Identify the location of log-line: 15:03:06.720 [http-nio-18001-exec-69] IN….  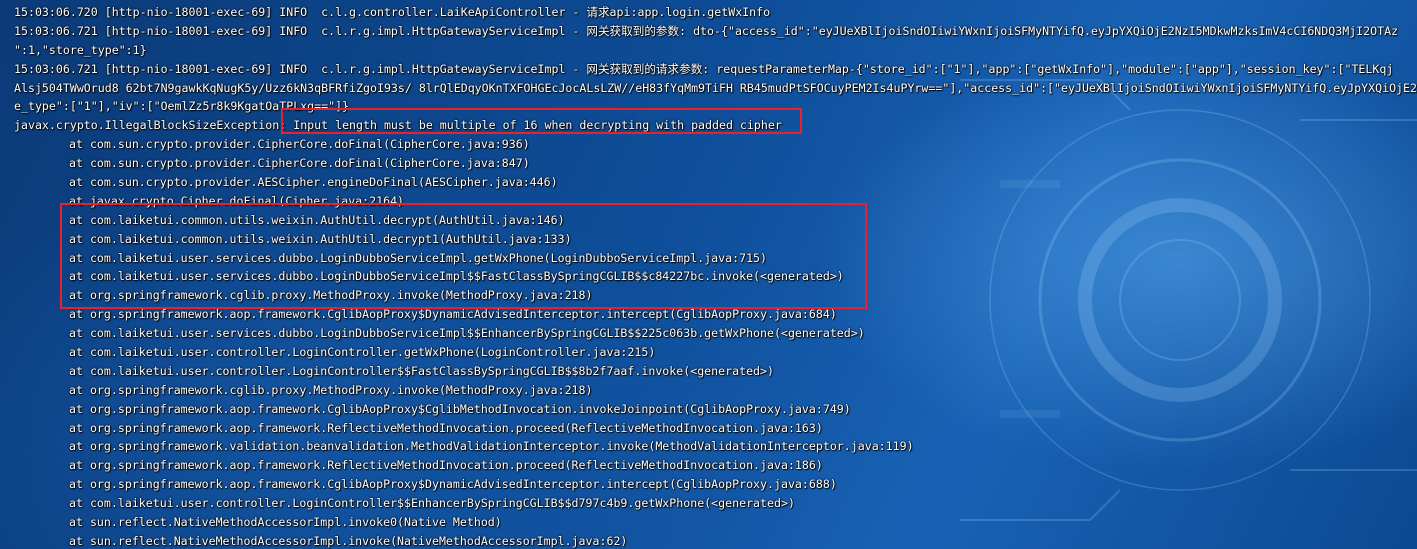
(392, 12).